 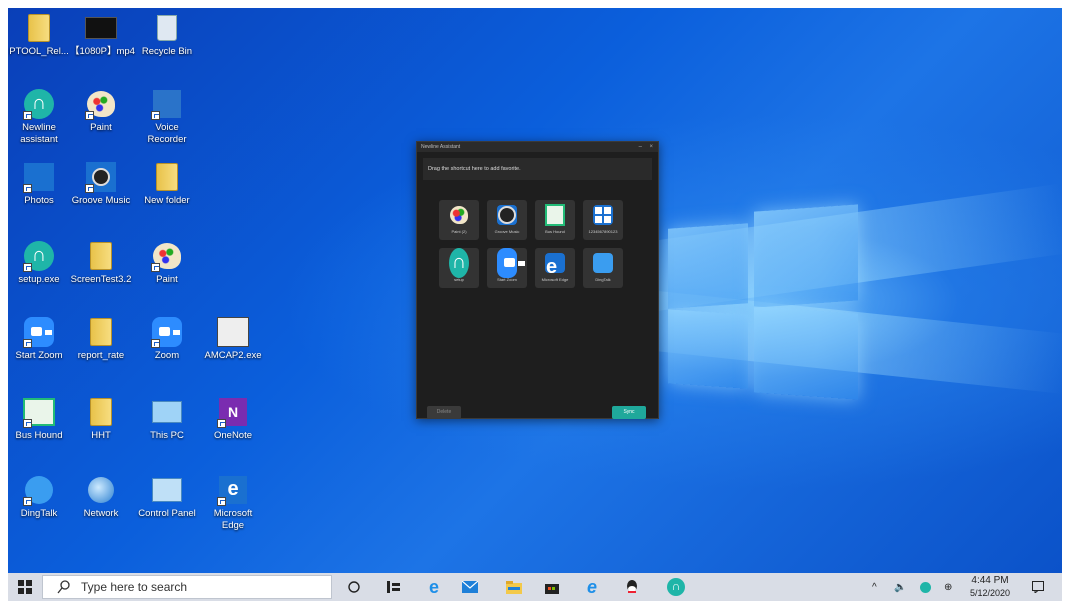 I want to click on window-titlebar: Newline Assistant – ×, so click(x=537, y=147).